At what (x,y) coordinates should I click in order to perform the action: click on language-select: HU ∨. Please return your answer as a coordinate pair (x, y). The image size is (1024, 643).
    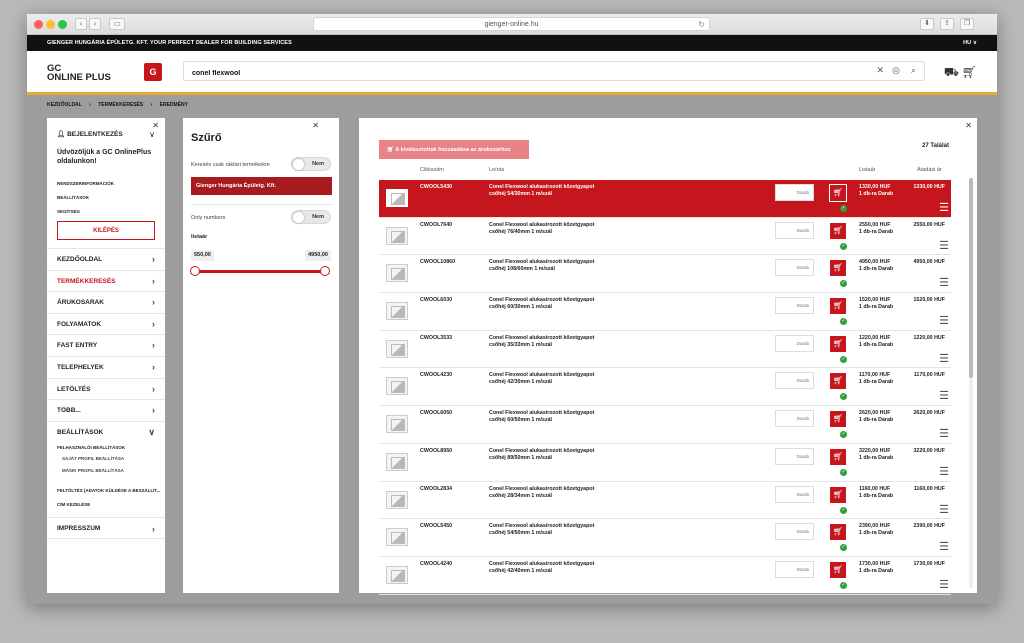
    Looking at the image, I should click on (970, 43).